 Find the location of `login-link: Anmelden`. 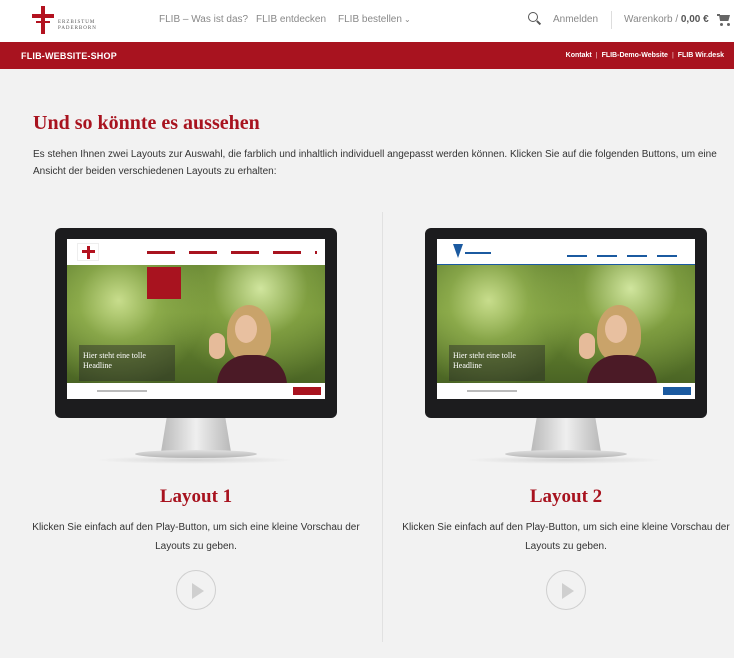

login-link: Anmelden is located at coordinates (575, 19).